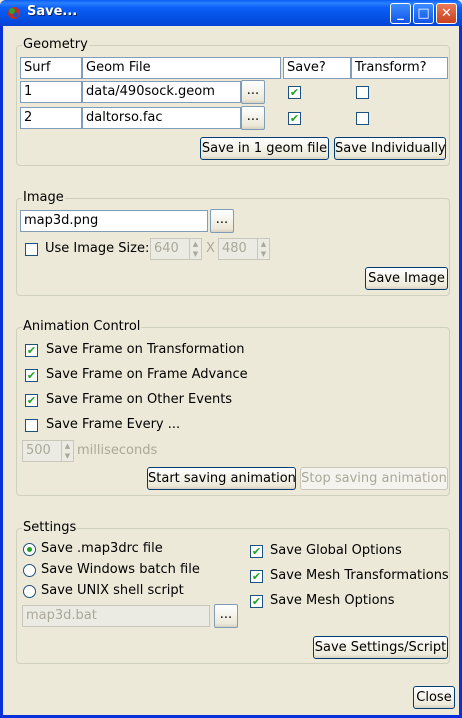 The width and height of the screenshot is (462, 718). What do you see at coordinates (263, 249) in the screenshot?
I see `height-spin-arrows-icon: ▲ ▼` at bounding box center [263, 249].